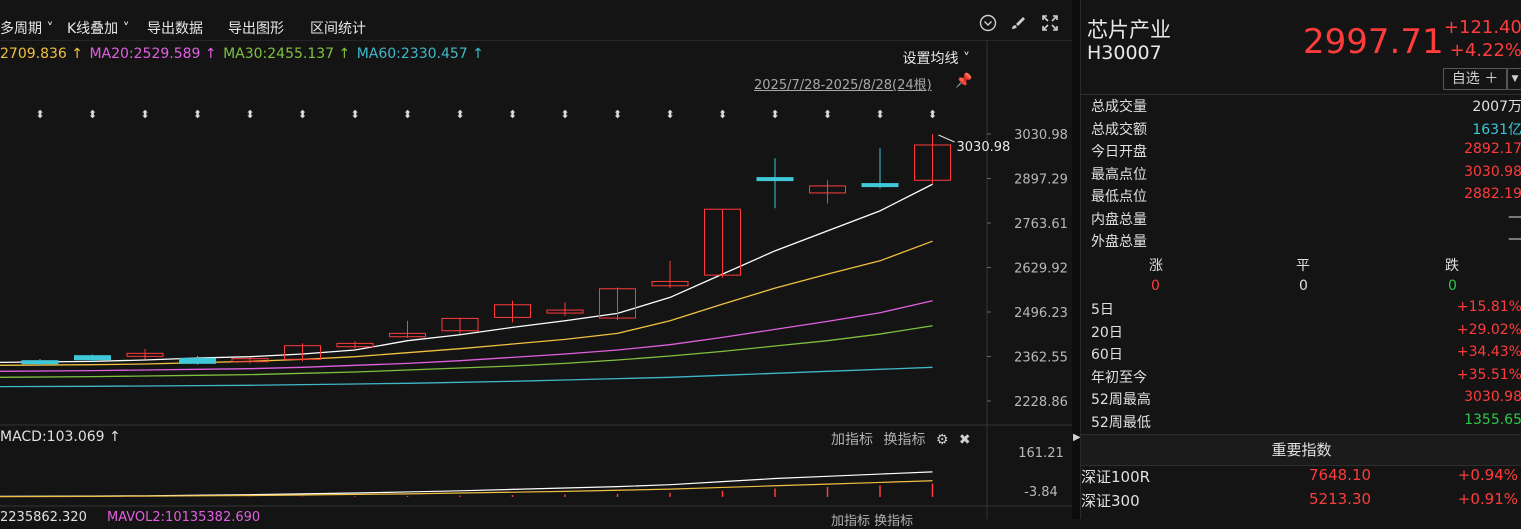  What do you see at coordinates (893, 521) in the screenshot?
I see `vol-change-indicator-button: 换指标` at bounding box center [893, 521].